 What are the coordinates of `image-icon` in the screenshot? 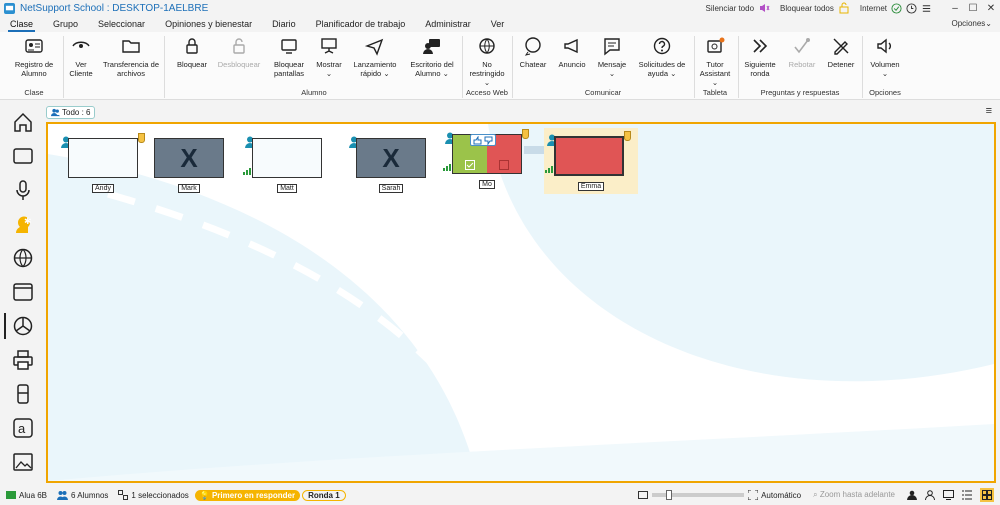 It's located at (23, 462).